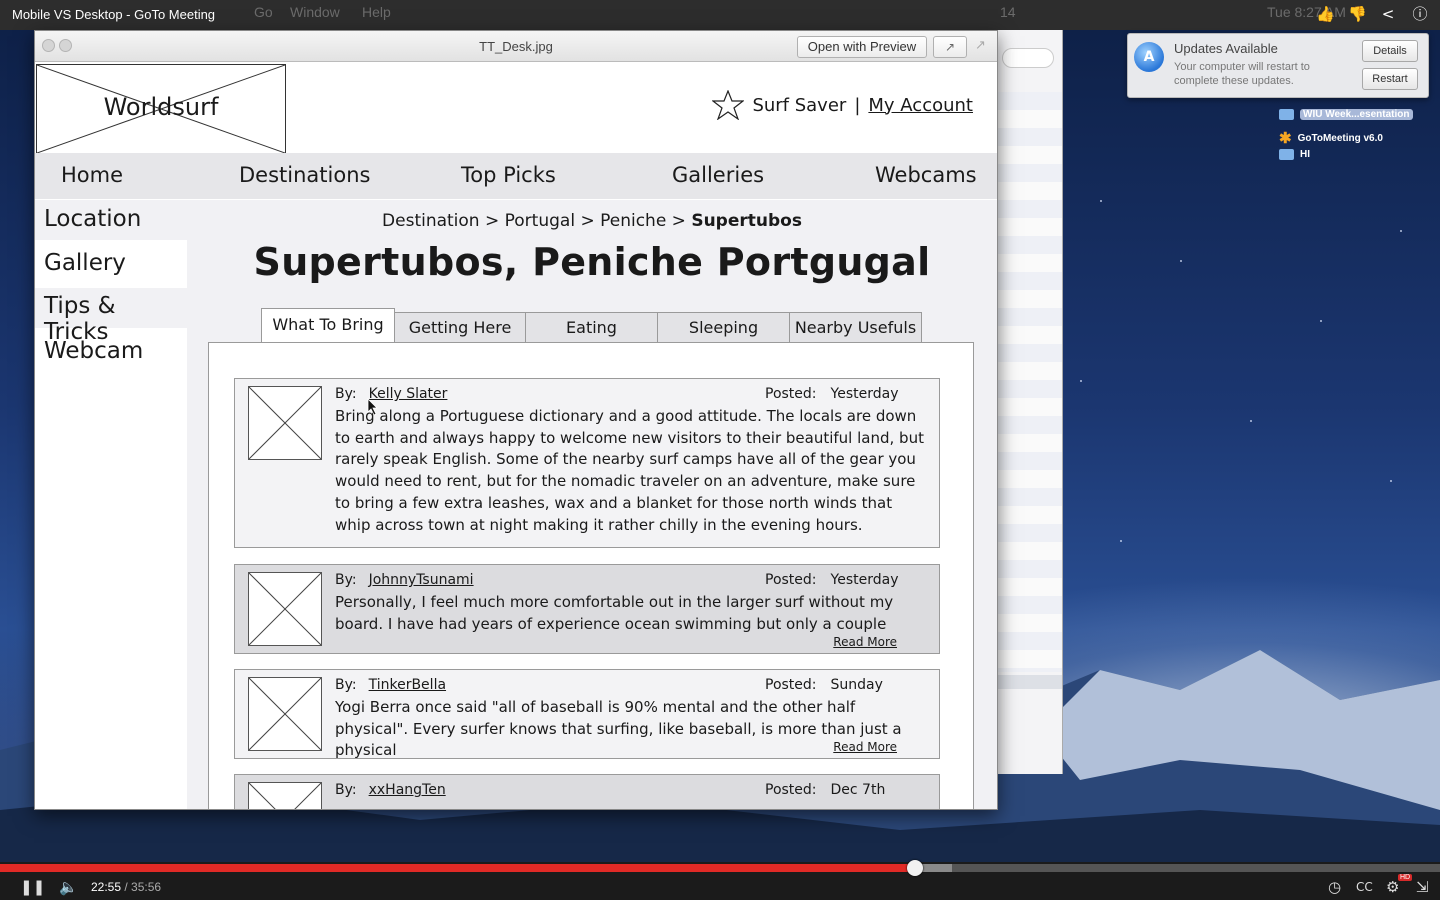 The height and width of the screenshot is (900, 1440). Describe the element at coordinates (1286, 114) in the screenshot. I see `folder-icon` at that location.